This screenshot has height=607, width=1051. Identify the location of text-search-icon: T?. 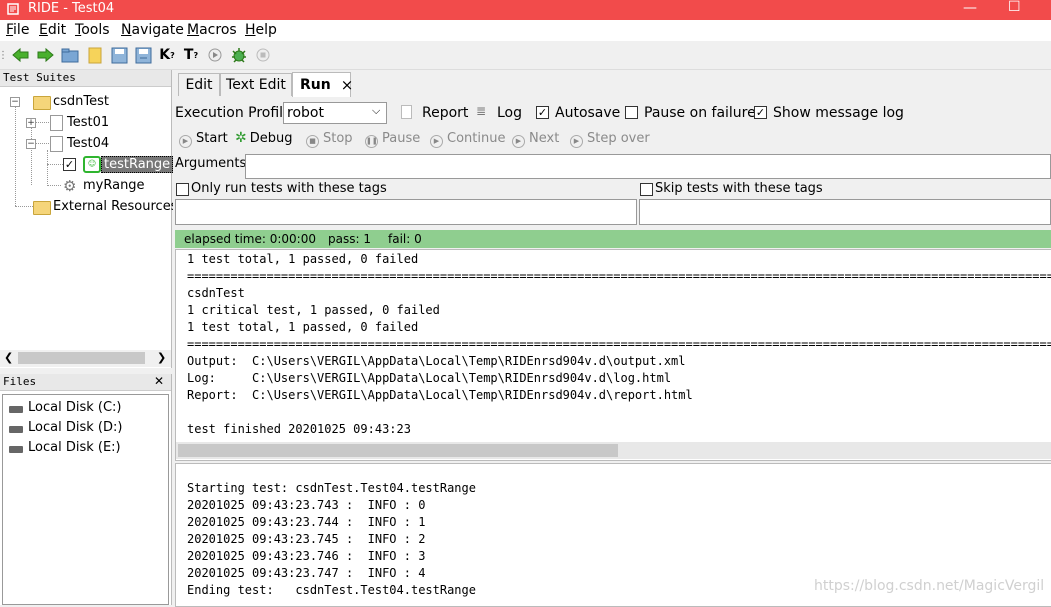
(191, 55).